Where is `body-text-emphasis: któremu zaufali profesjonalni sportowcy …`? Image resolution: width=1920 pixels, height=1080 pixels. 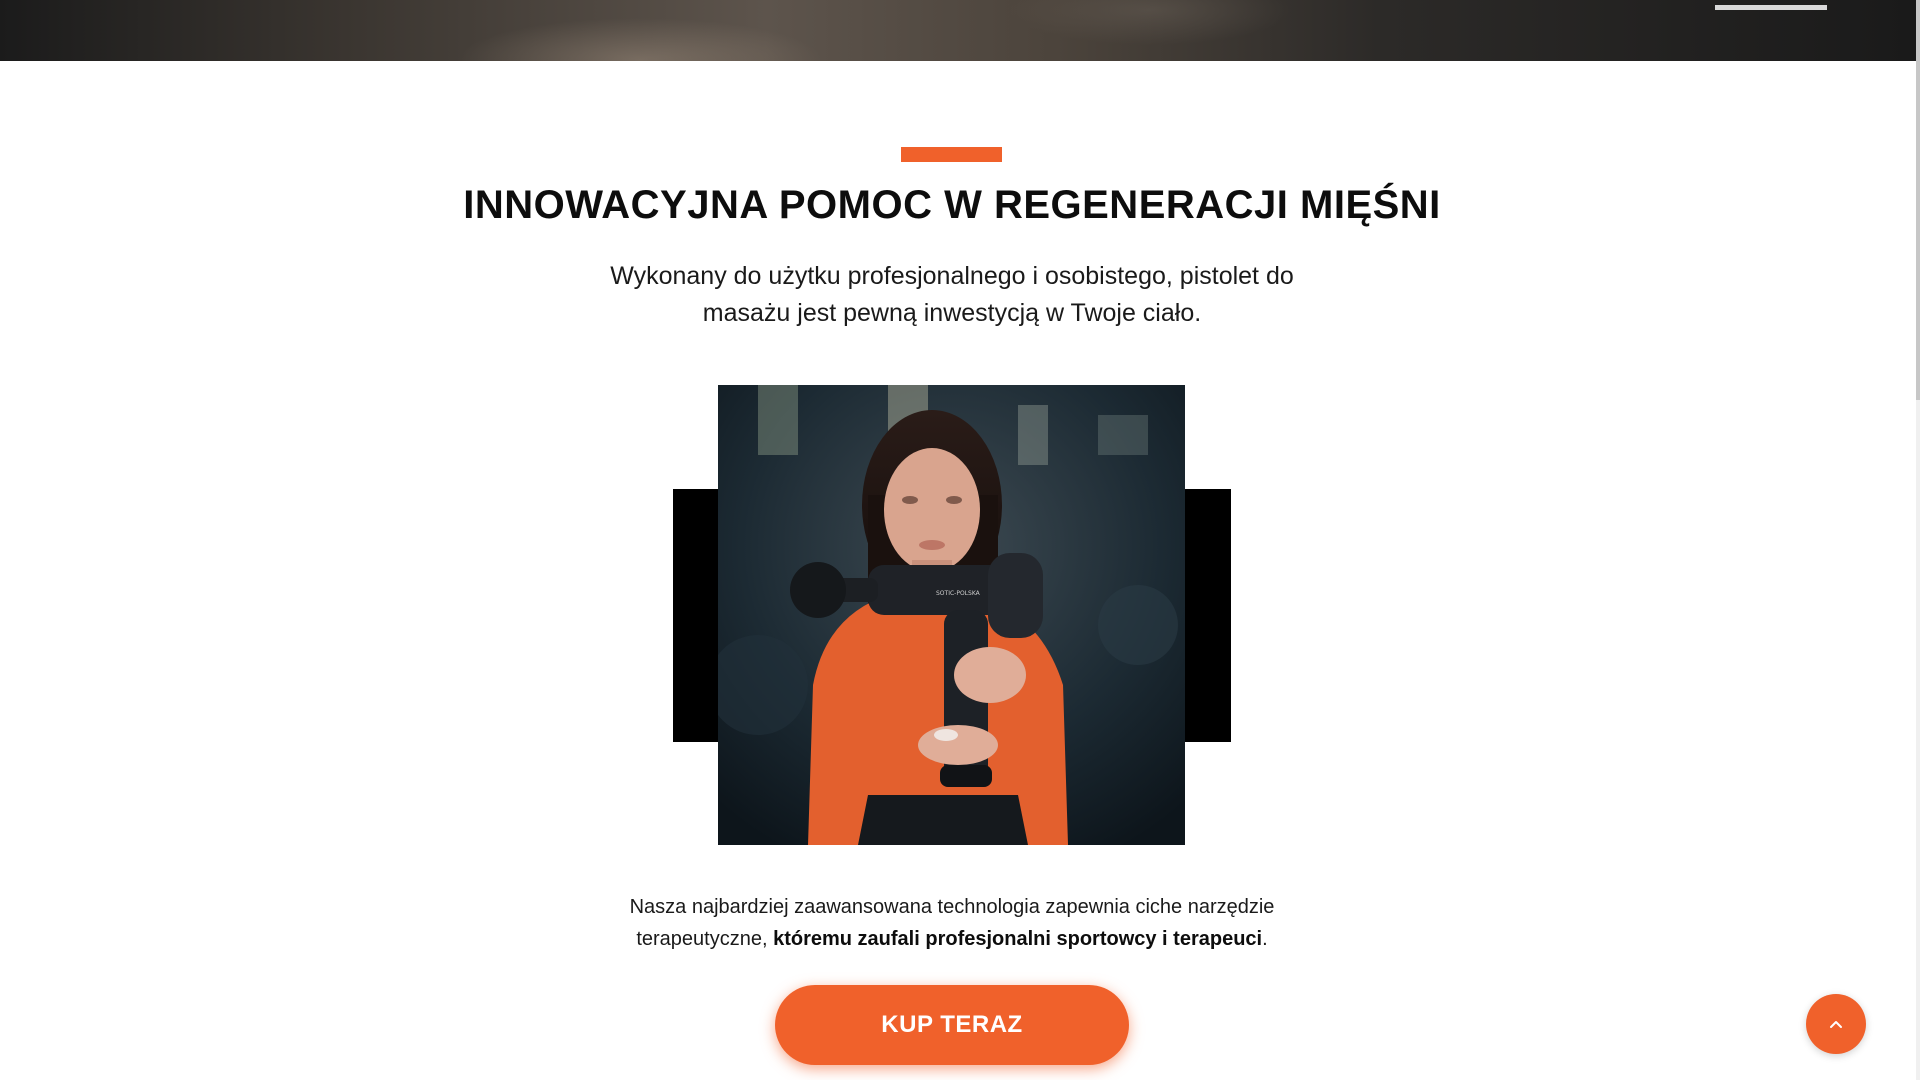
body-text-emphasis: któremu zaufali profesjonalni sportowcy … is located at coordinates (1018, 939).